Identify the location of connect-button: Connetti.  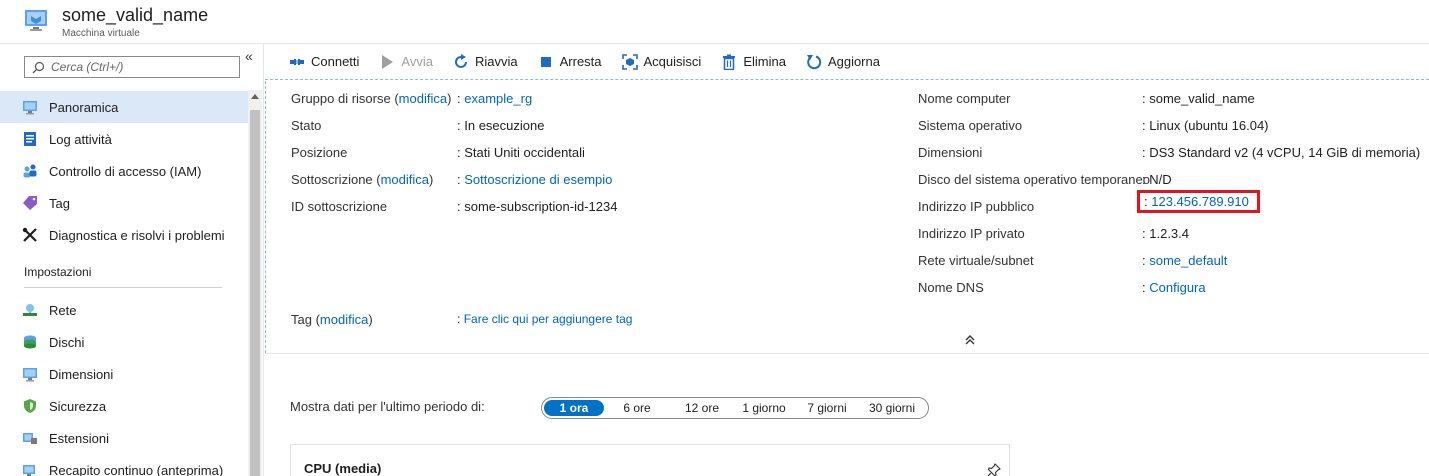
(324, 62).